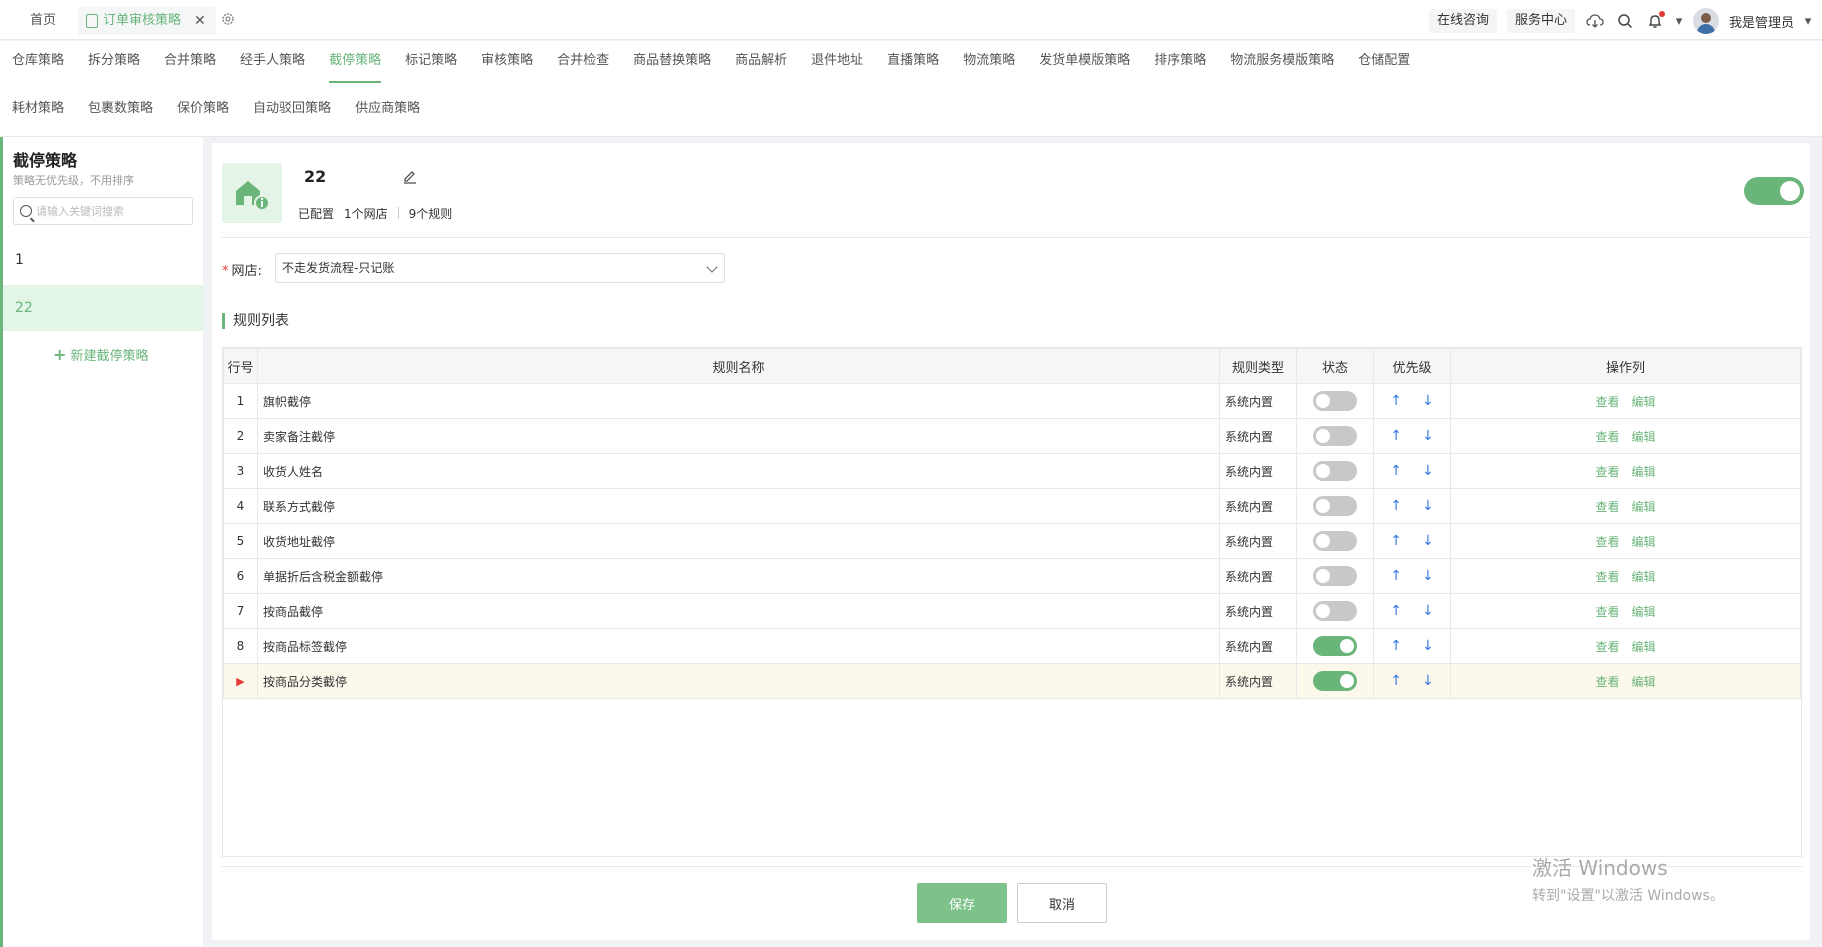  I want to click on bell-icon, so click(1655, 21).